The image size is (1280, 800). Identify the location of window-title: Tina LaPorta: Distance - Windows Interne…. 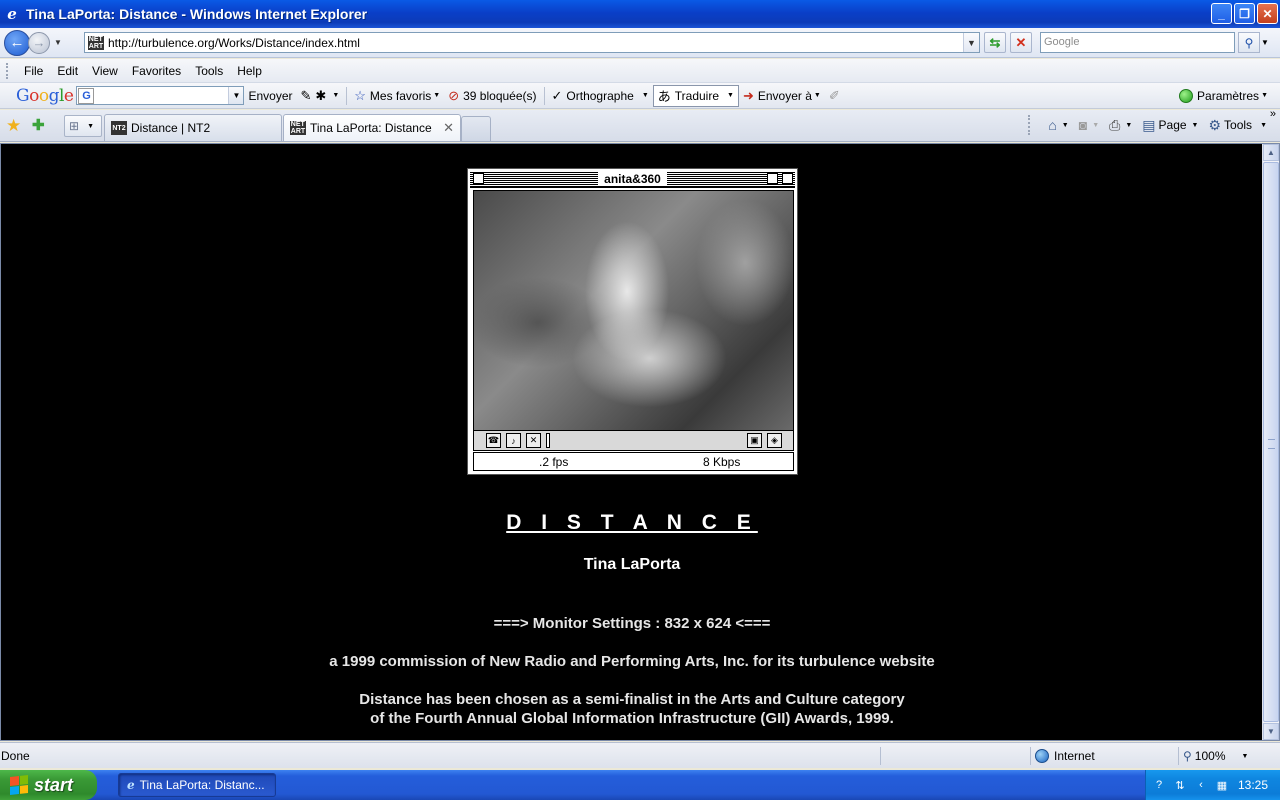
(197, 14).